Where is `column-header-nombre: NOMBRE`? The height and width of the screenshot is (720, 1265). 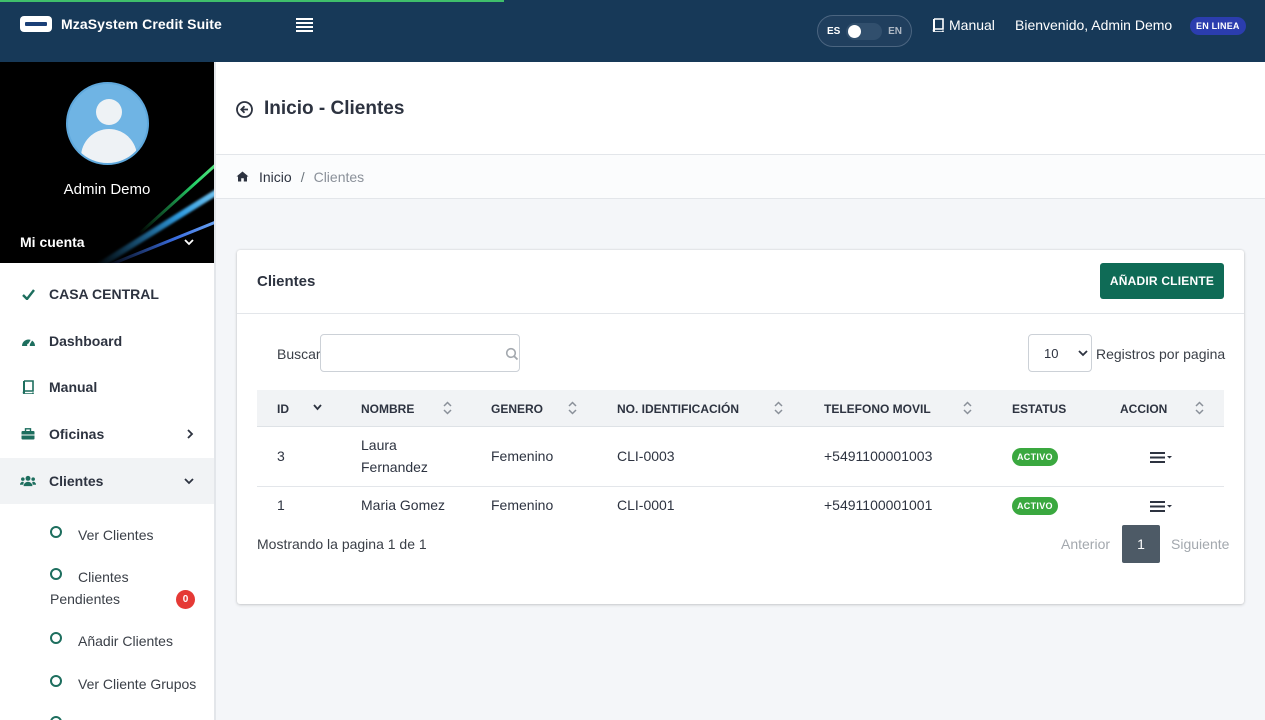
column-header-nombre: NOMBRE is located at coordinates (387, 409).